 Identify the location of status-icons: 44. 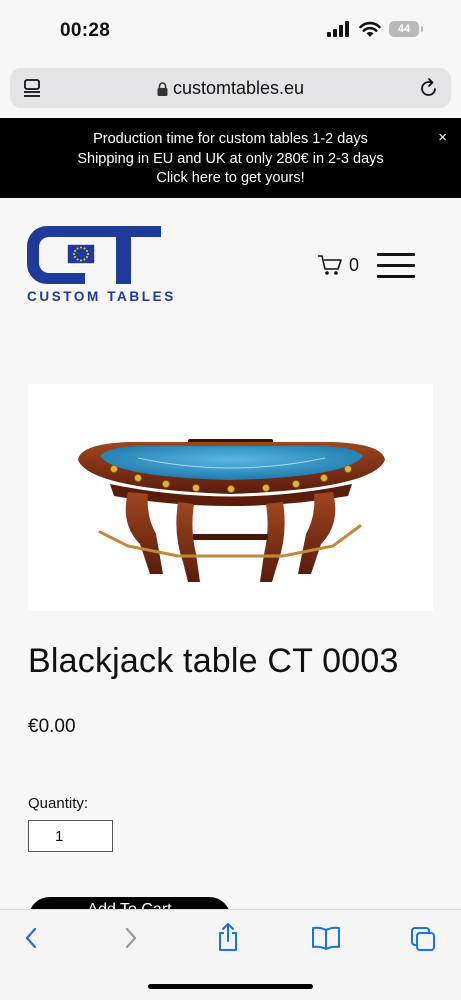
(375, 29).